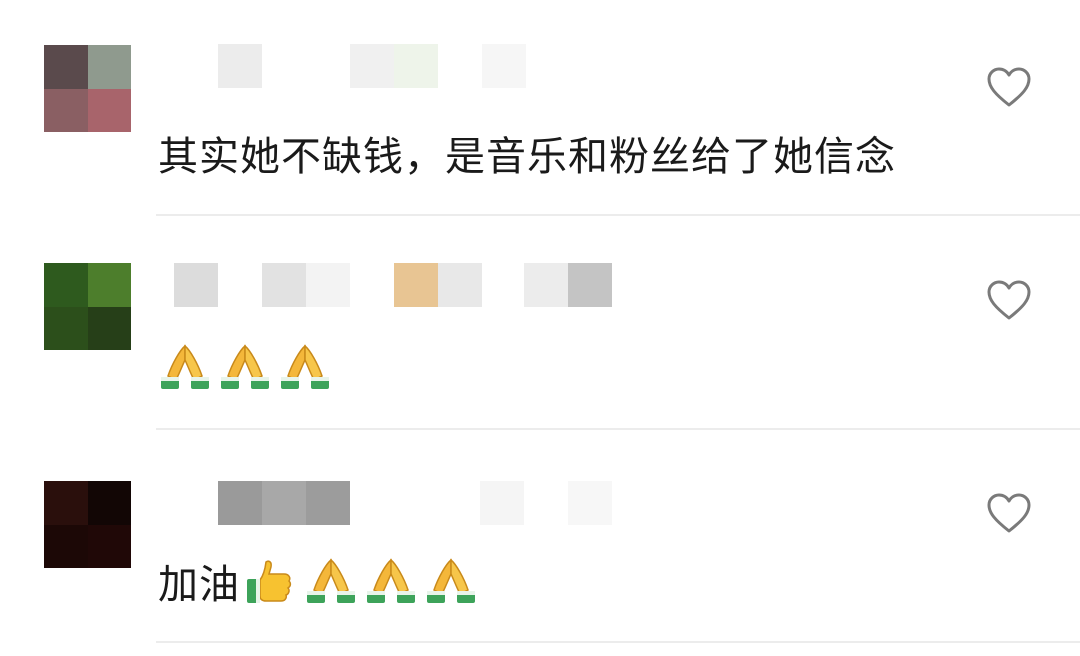 This screenshot has width=1080, height=656. I want to click on username-redacted, so click(418, 503).